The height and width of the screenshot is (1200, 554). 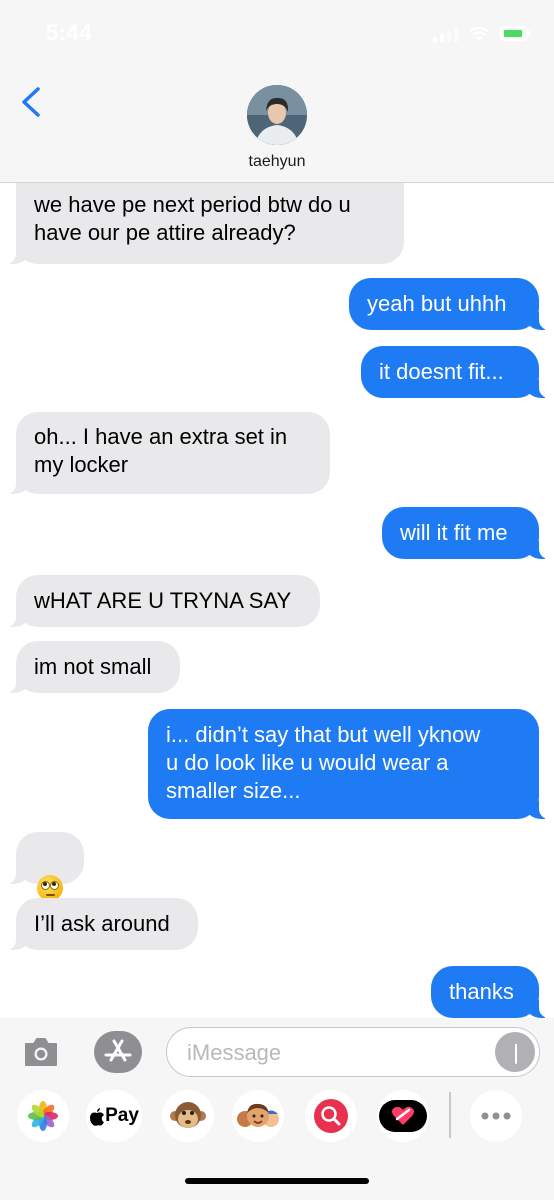 I want to click on home-indicator, so click(x=277, y=1181).